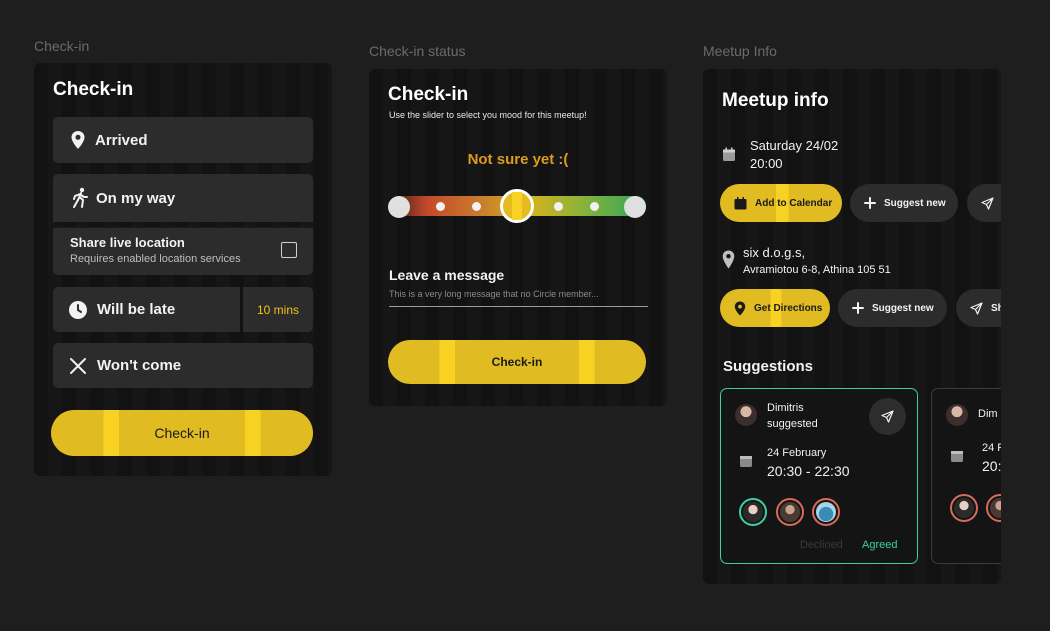 The image size is (1050, 631). I want to click on add-to-calendar-label: Add to Calendar, so click(794, 203).